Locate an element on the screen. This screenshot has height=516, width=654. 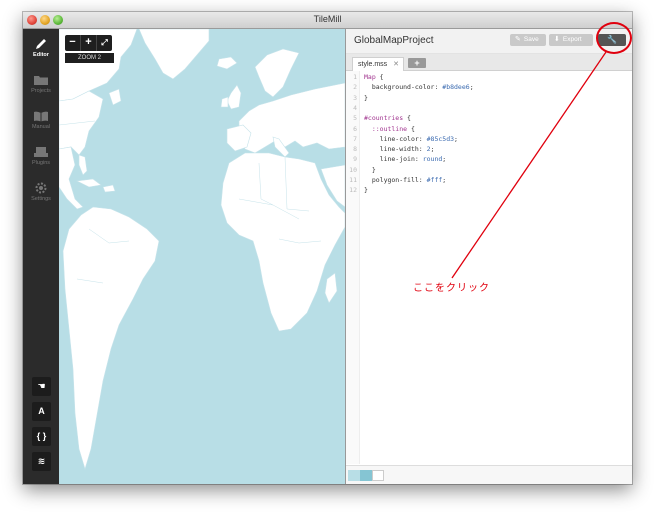
annotation-arrow-line is located at coordinates (529, 165).